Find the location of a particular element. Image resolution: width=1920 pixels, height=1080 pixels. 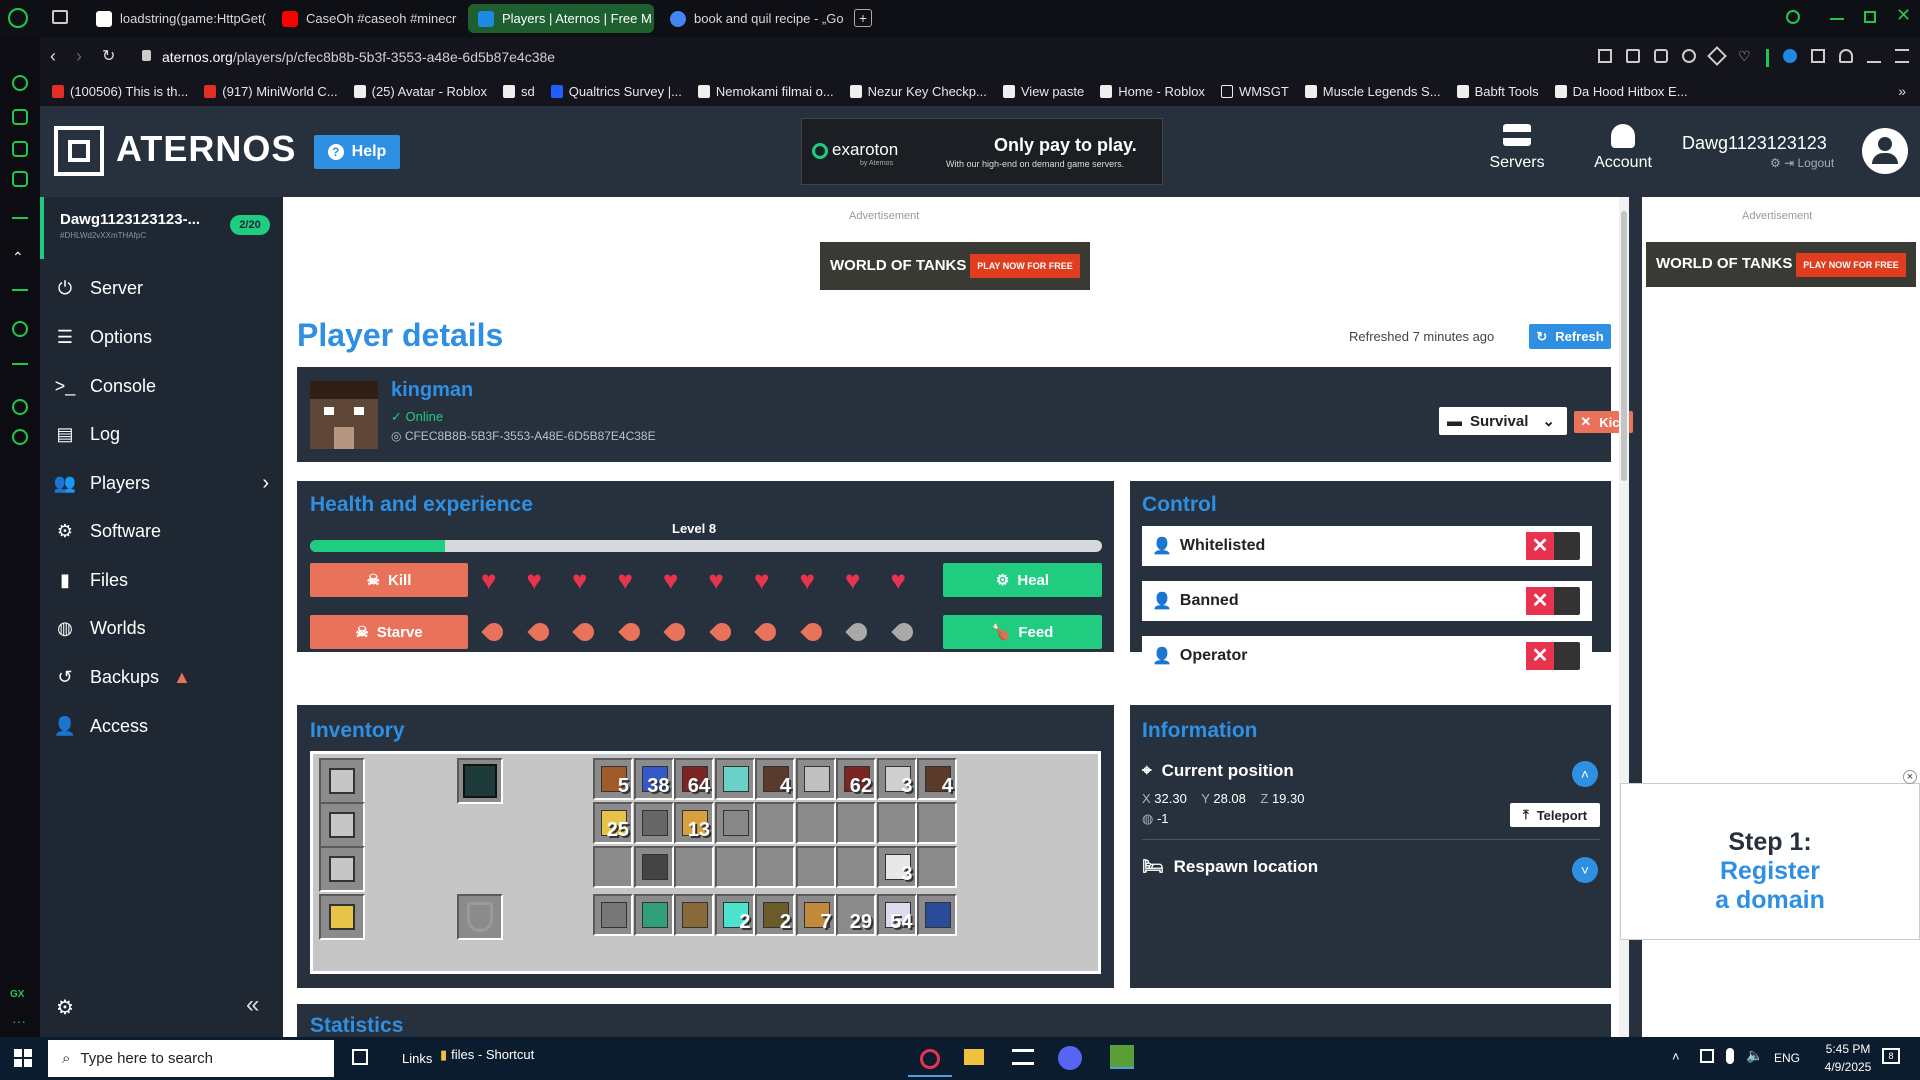

app-icon is located at coordinates (1023, 1057).